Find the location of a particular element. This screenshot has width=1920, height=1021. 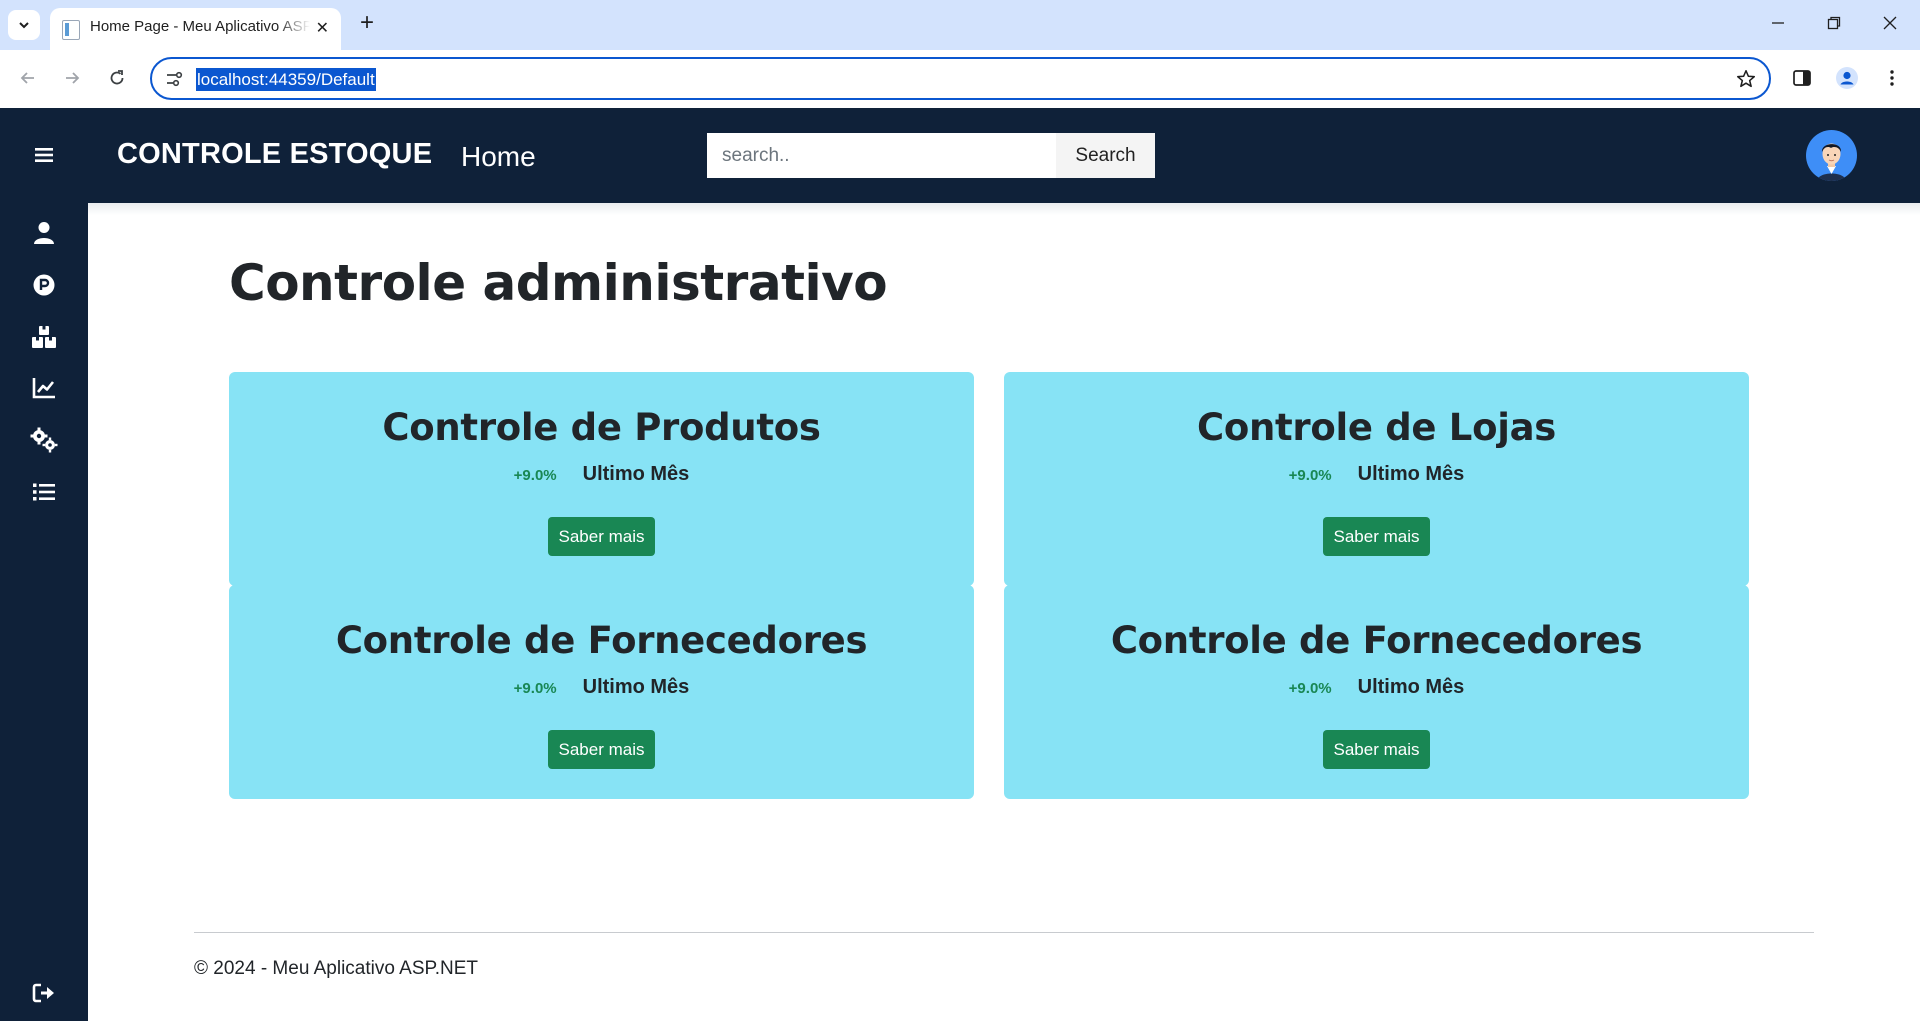

sidebar-item-list is located at coordinates (44, 492).